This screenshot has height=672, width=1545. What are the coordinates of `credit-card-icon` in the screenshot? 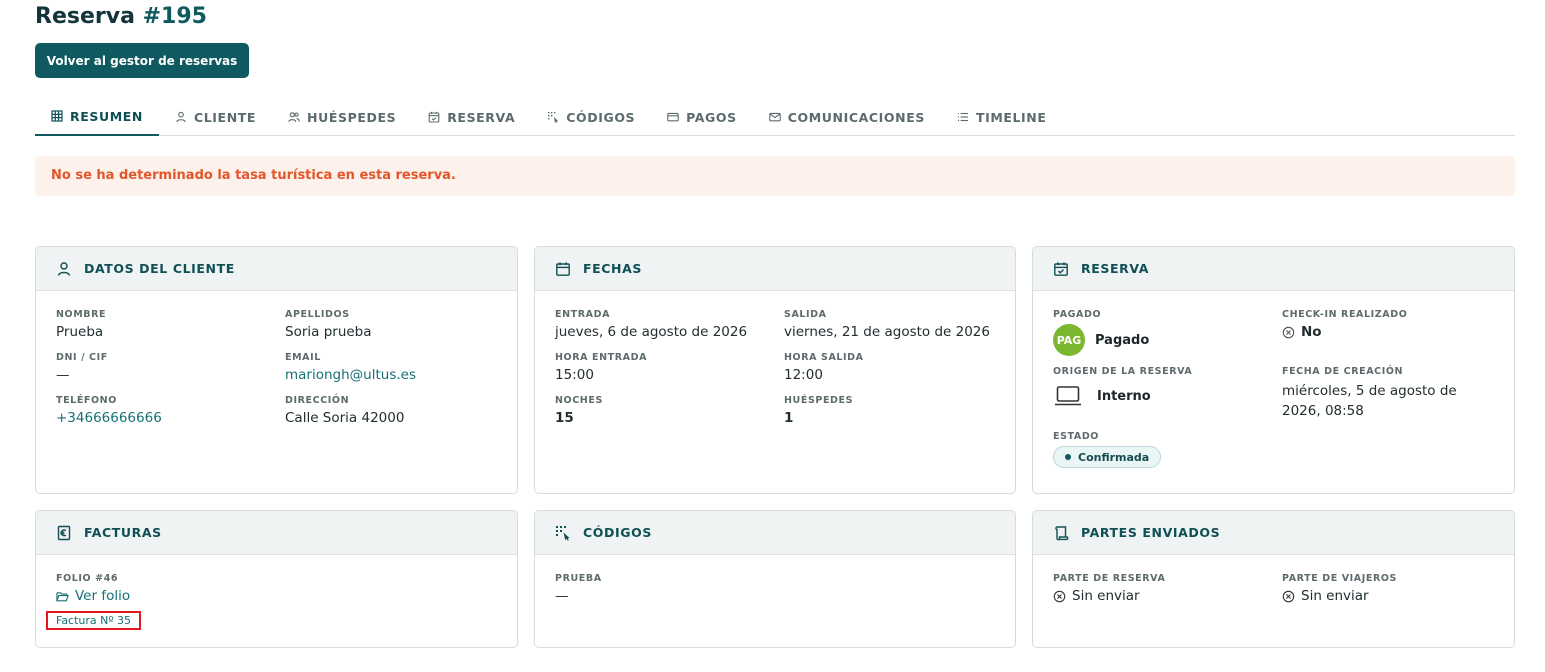 It's located at (673, 117).